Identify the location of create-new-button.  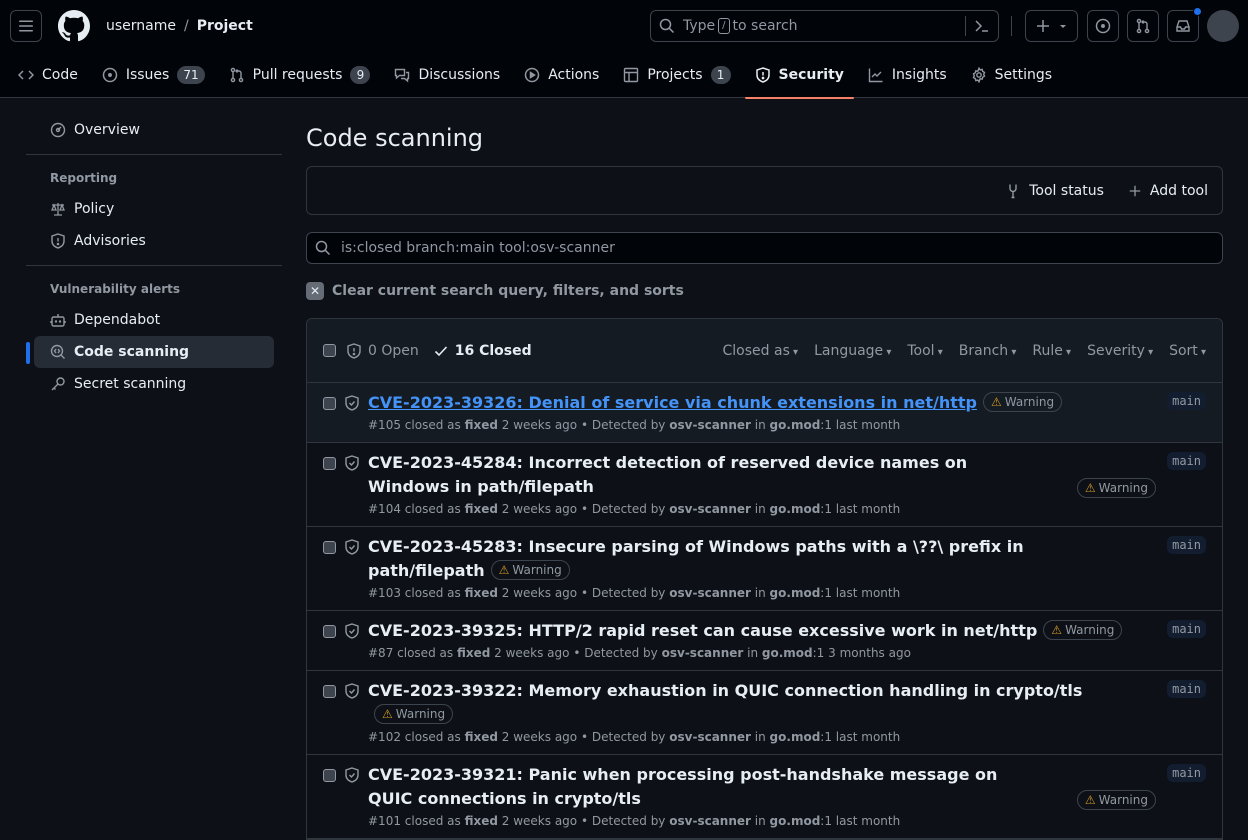
(1051, 26).